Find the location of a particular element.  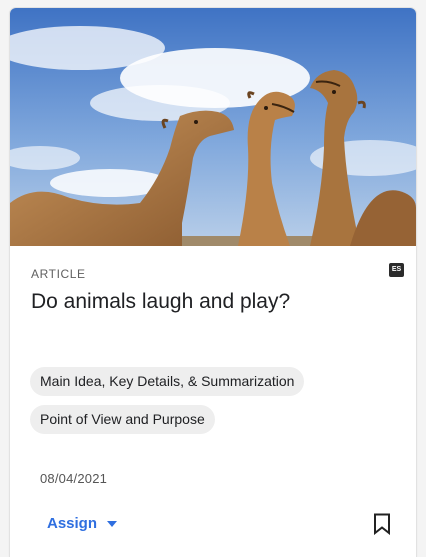

bookmark-button is located at coordinates (382, 526).